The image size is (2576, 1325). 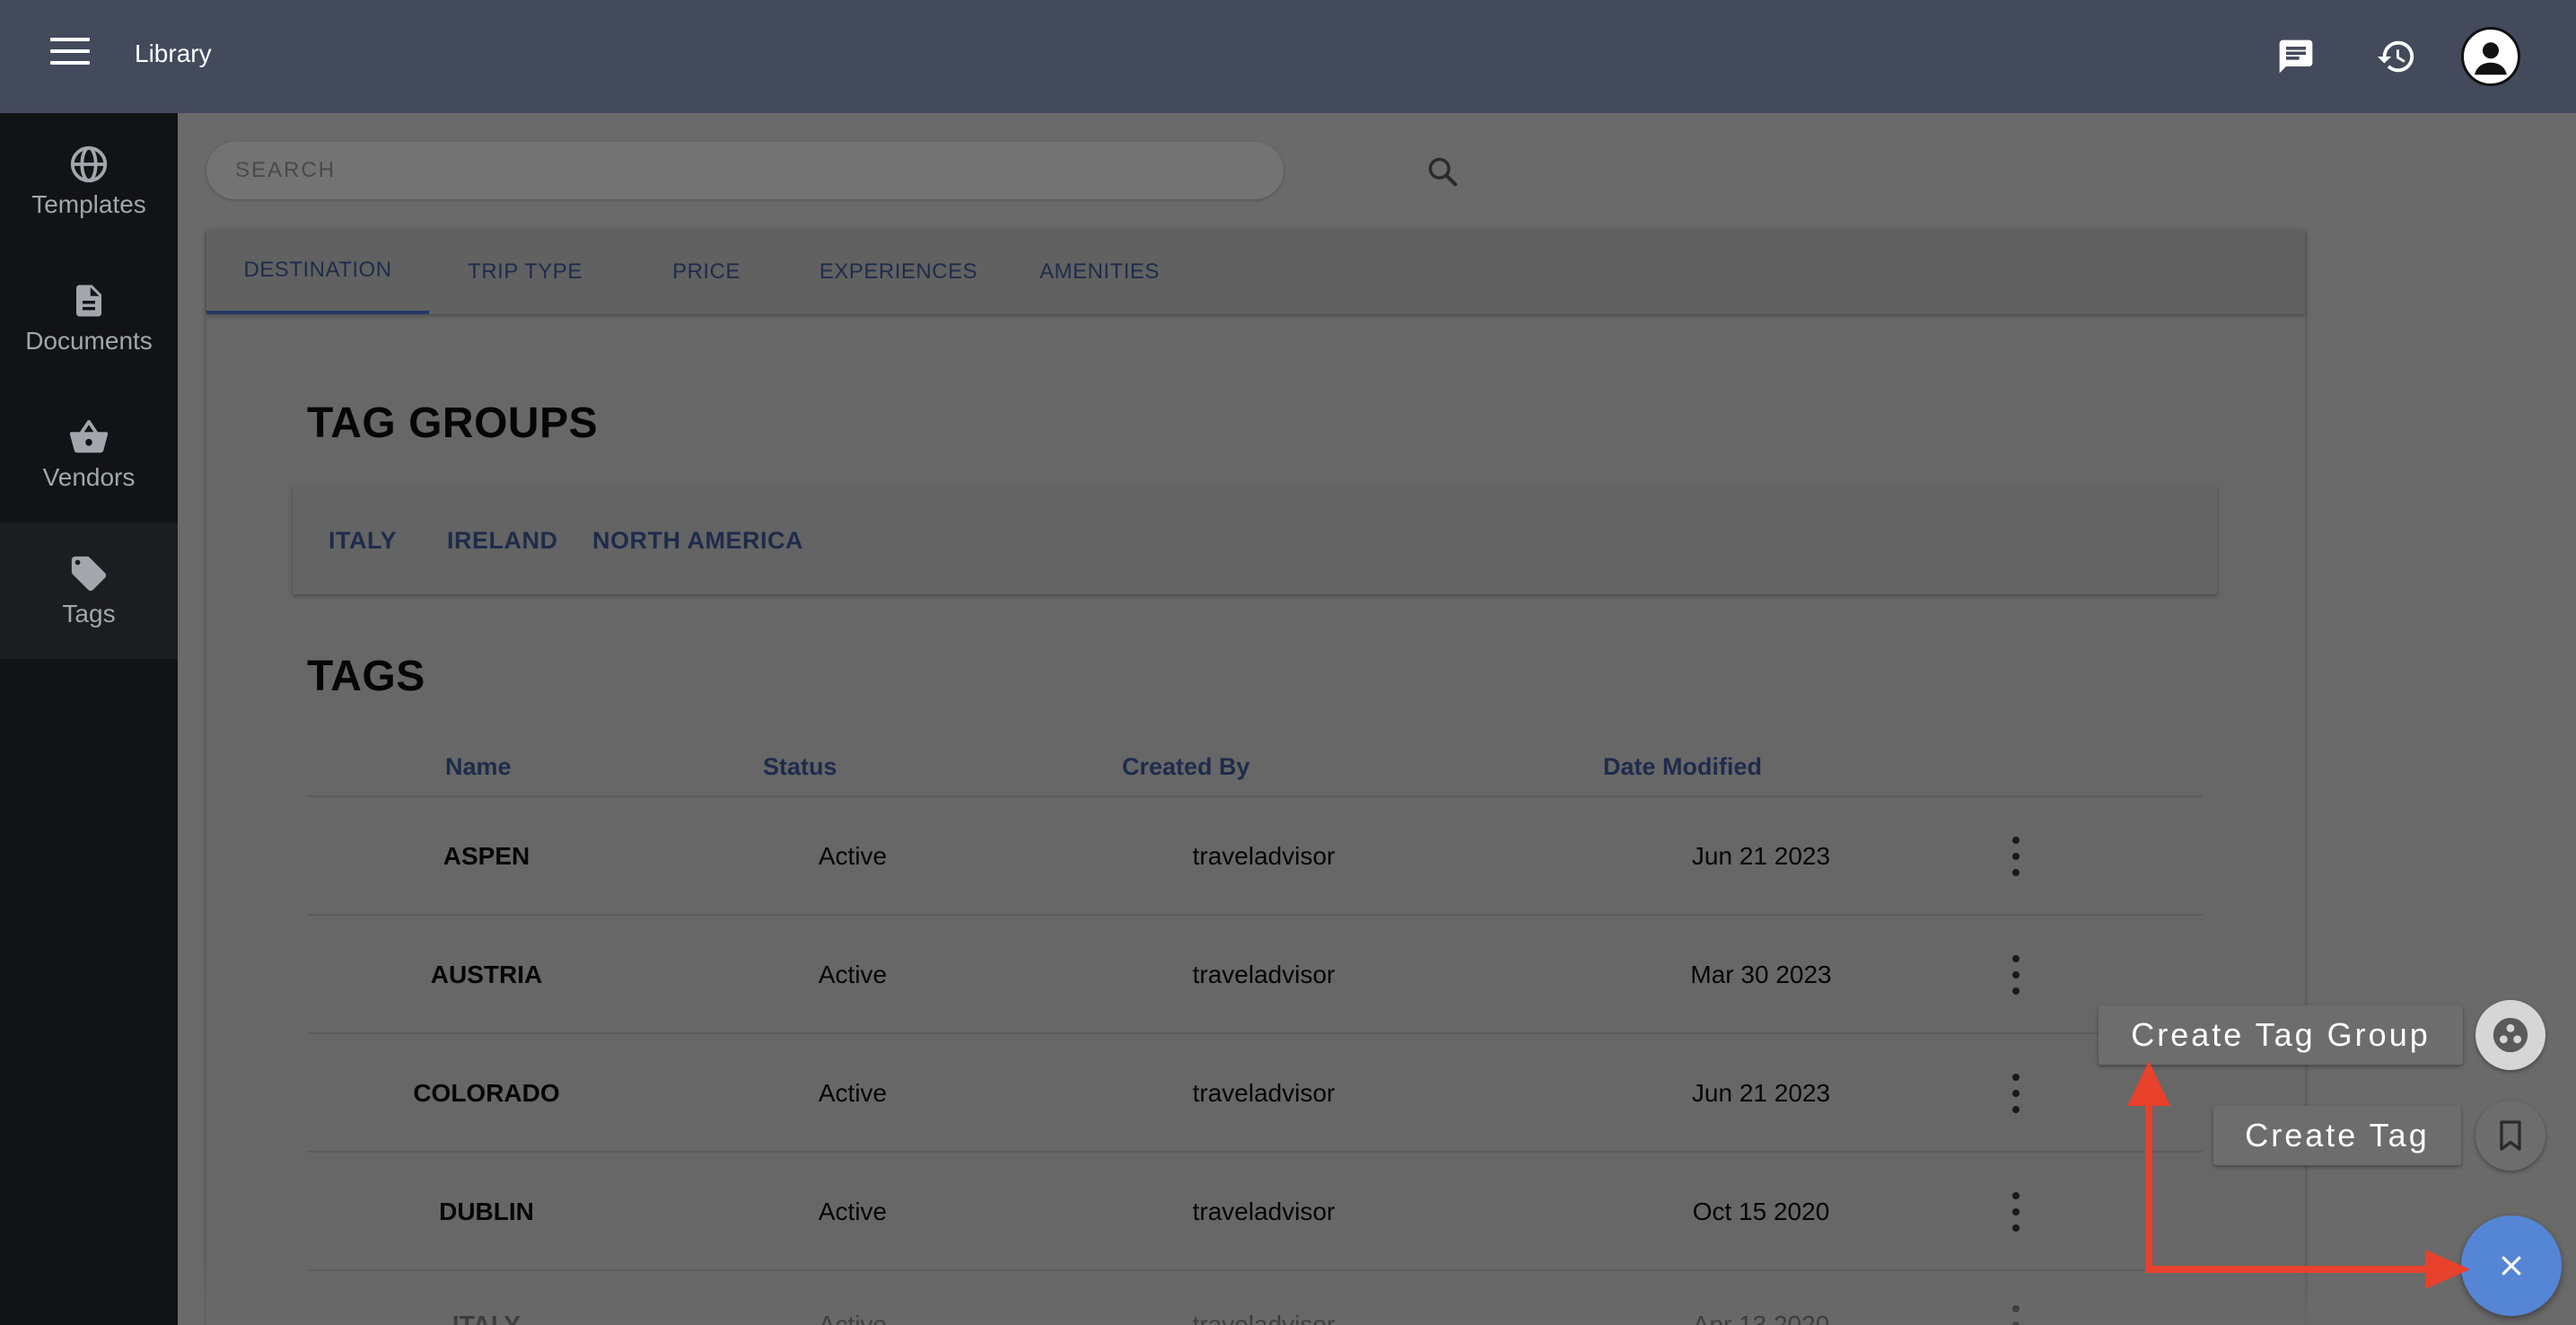 What do you see at coordinates (898, 272) in the screenshot?
I see `tab-experiences: EXPERIENCES` at bounding box center [898, 272].